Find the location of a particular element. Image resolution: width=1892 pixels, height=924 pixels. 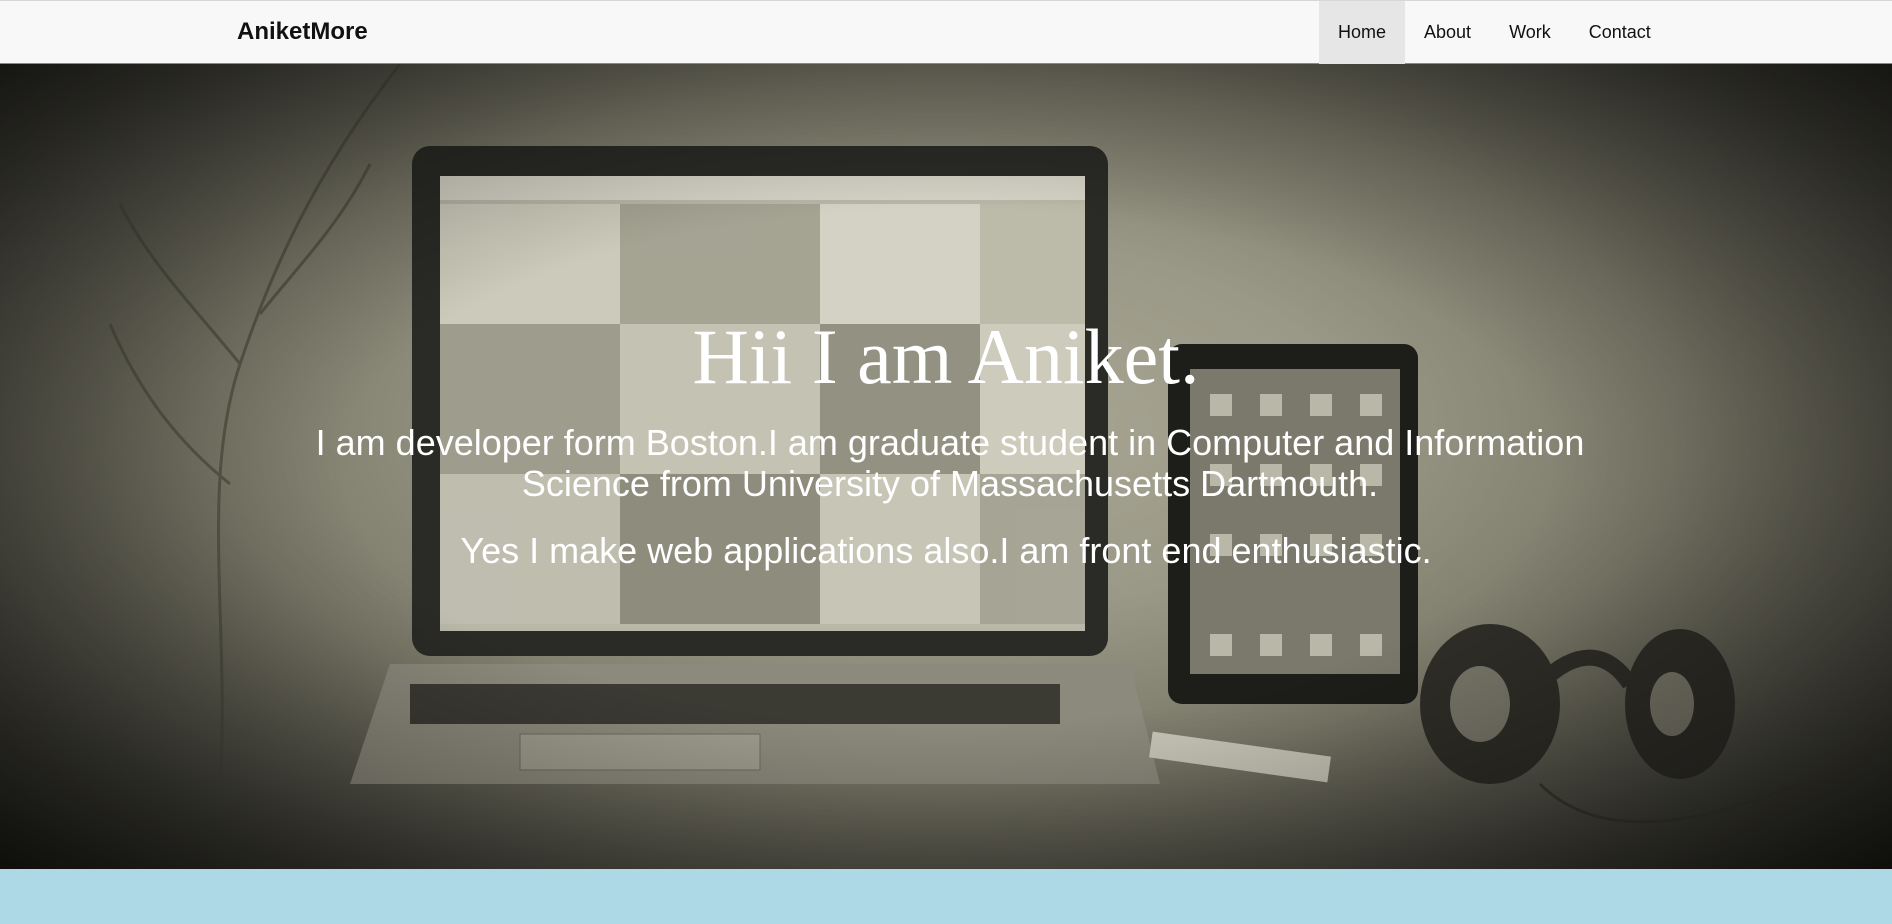

nav-item-about: About is located at coordinates (1447, 32).